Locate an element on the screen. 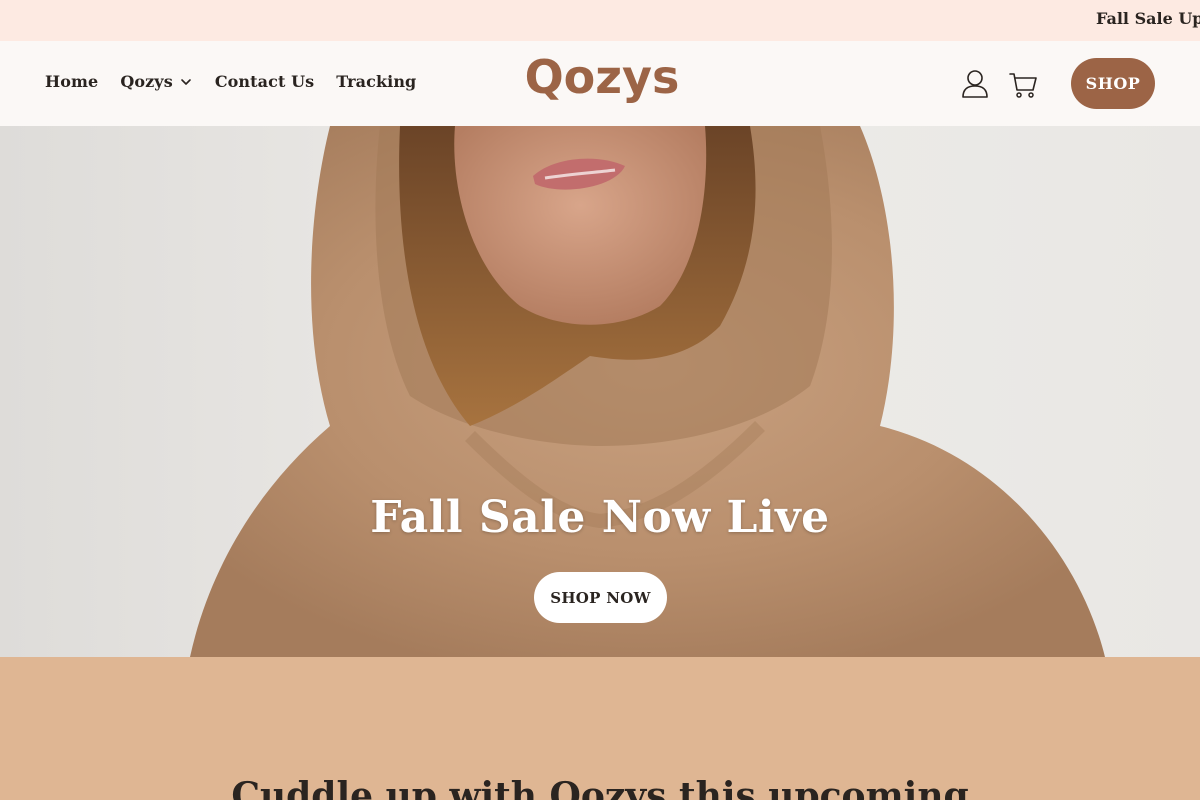 The width and height of the screenshot is (1200, 800). section-heading: Cuddle up with Qozys this upcoming is located at coordinates (600, 787).